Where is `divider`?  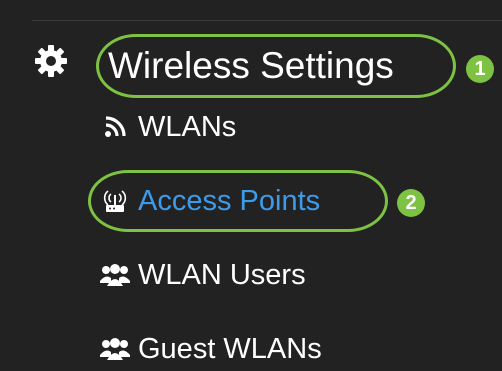
divider is located at coordinates (267, 20).